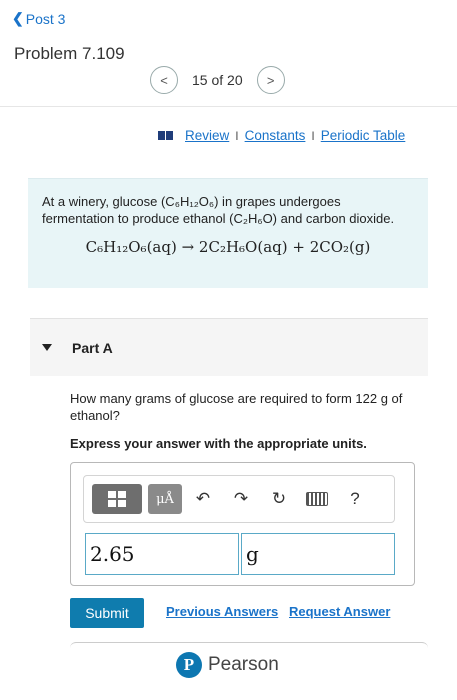 Image resolution: width=457 pixels, height=700 pixels. What do you see at coordinates (107, 613) in the screenshot?
I see `submit-button: Submit` at bounding box center [107, 613].